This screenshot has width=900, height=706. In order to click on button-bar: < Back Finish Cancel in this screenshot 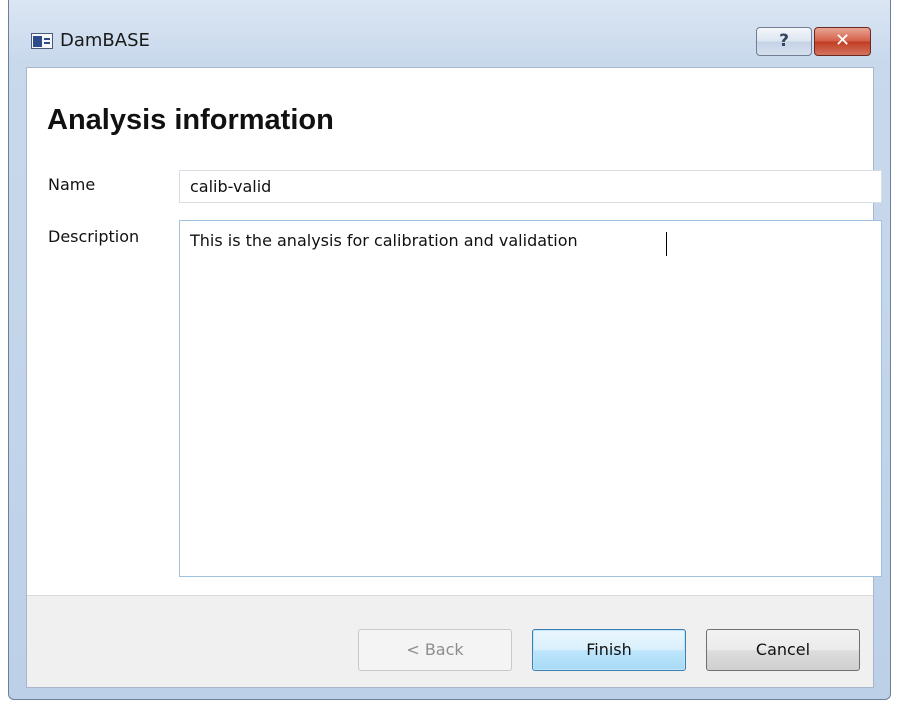, I will do `click(450, 641)`.